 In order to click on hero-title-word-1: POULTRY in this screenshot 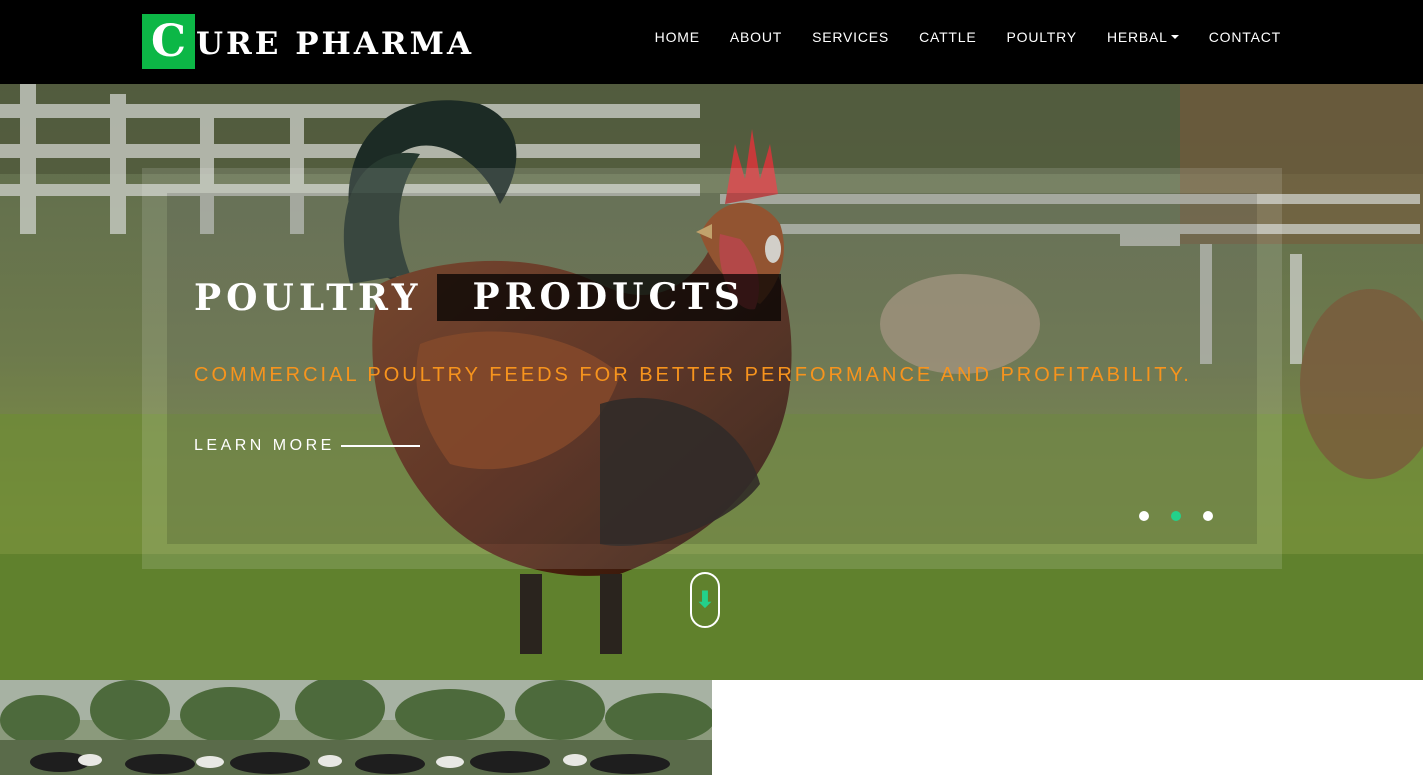, I will do `click(308, 297)`.